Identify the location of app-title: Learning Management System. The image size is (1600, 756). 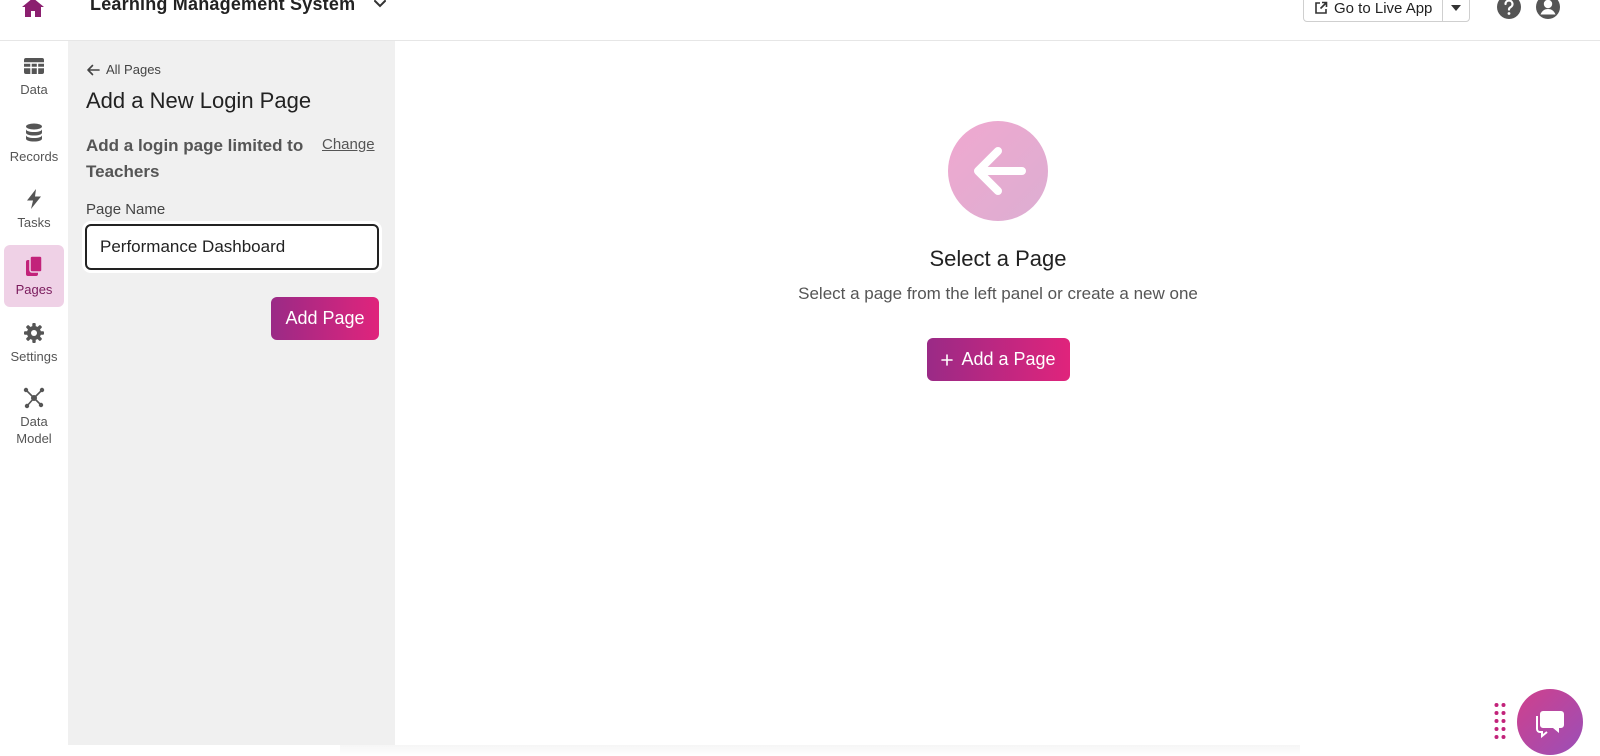
(222, 7).